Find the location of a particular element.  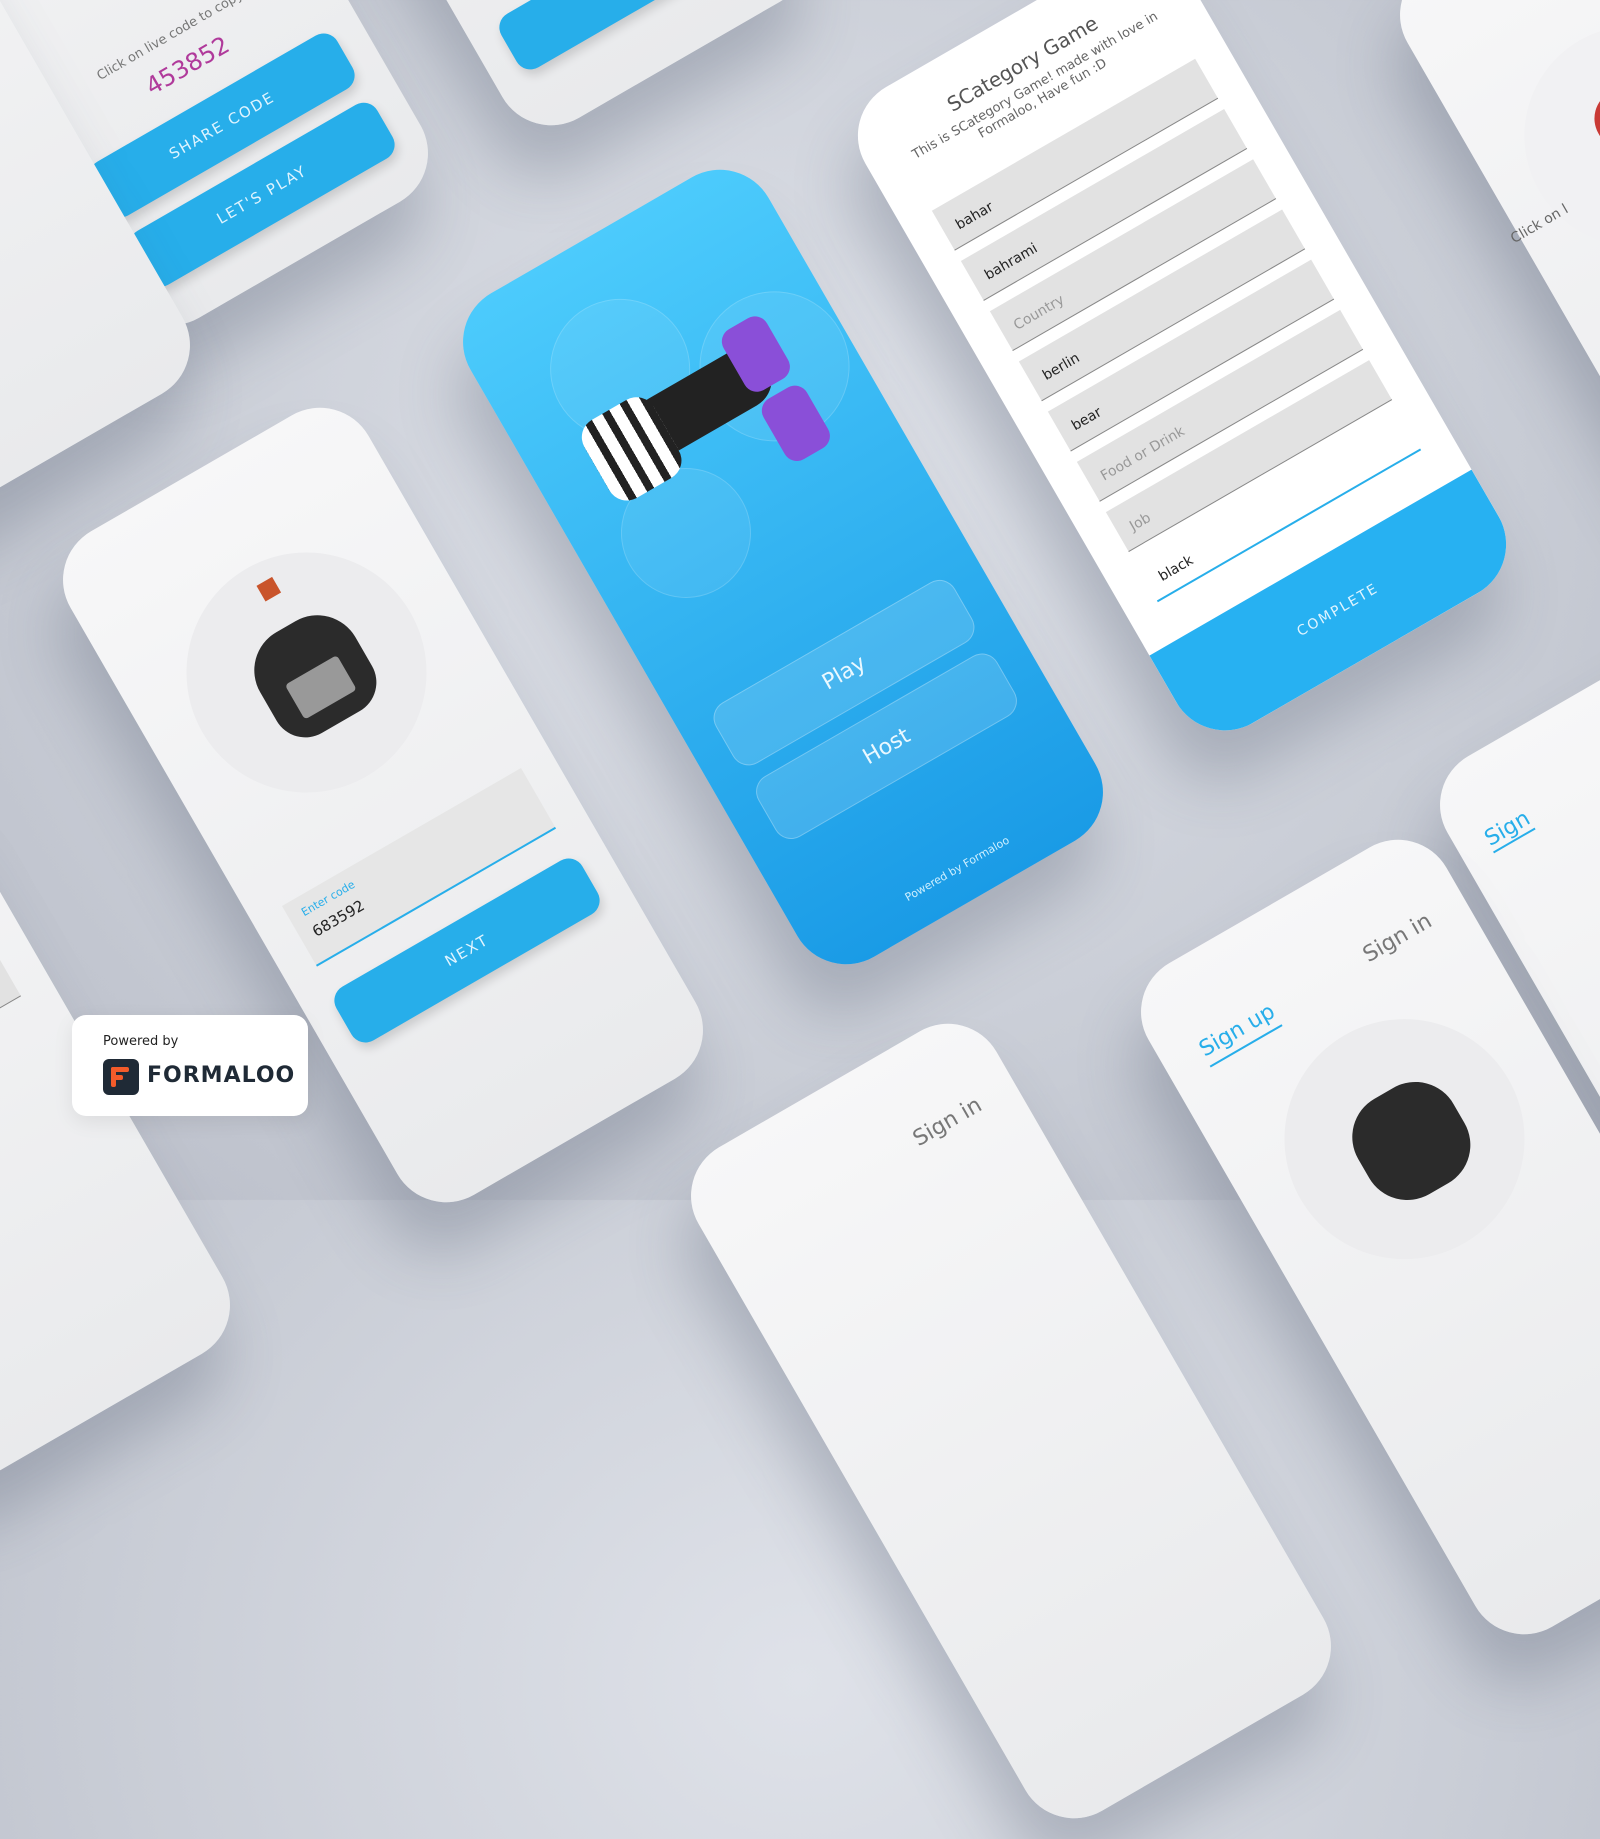

powered-by-badge: Powered by FORMALOO is located at coordinates (190, 1065).